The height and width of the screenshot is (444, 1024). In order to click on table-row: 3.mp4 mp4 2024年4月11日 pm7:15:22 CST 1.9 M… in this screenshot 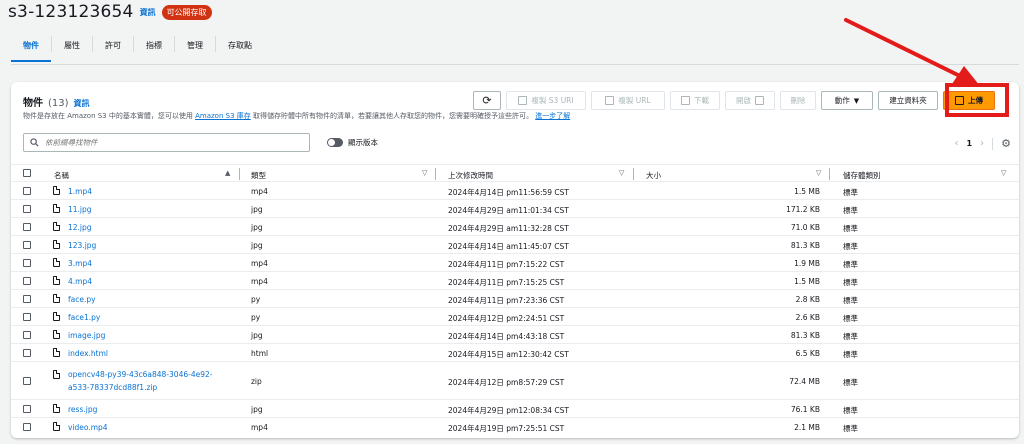, I will do `click(515, 263)`.